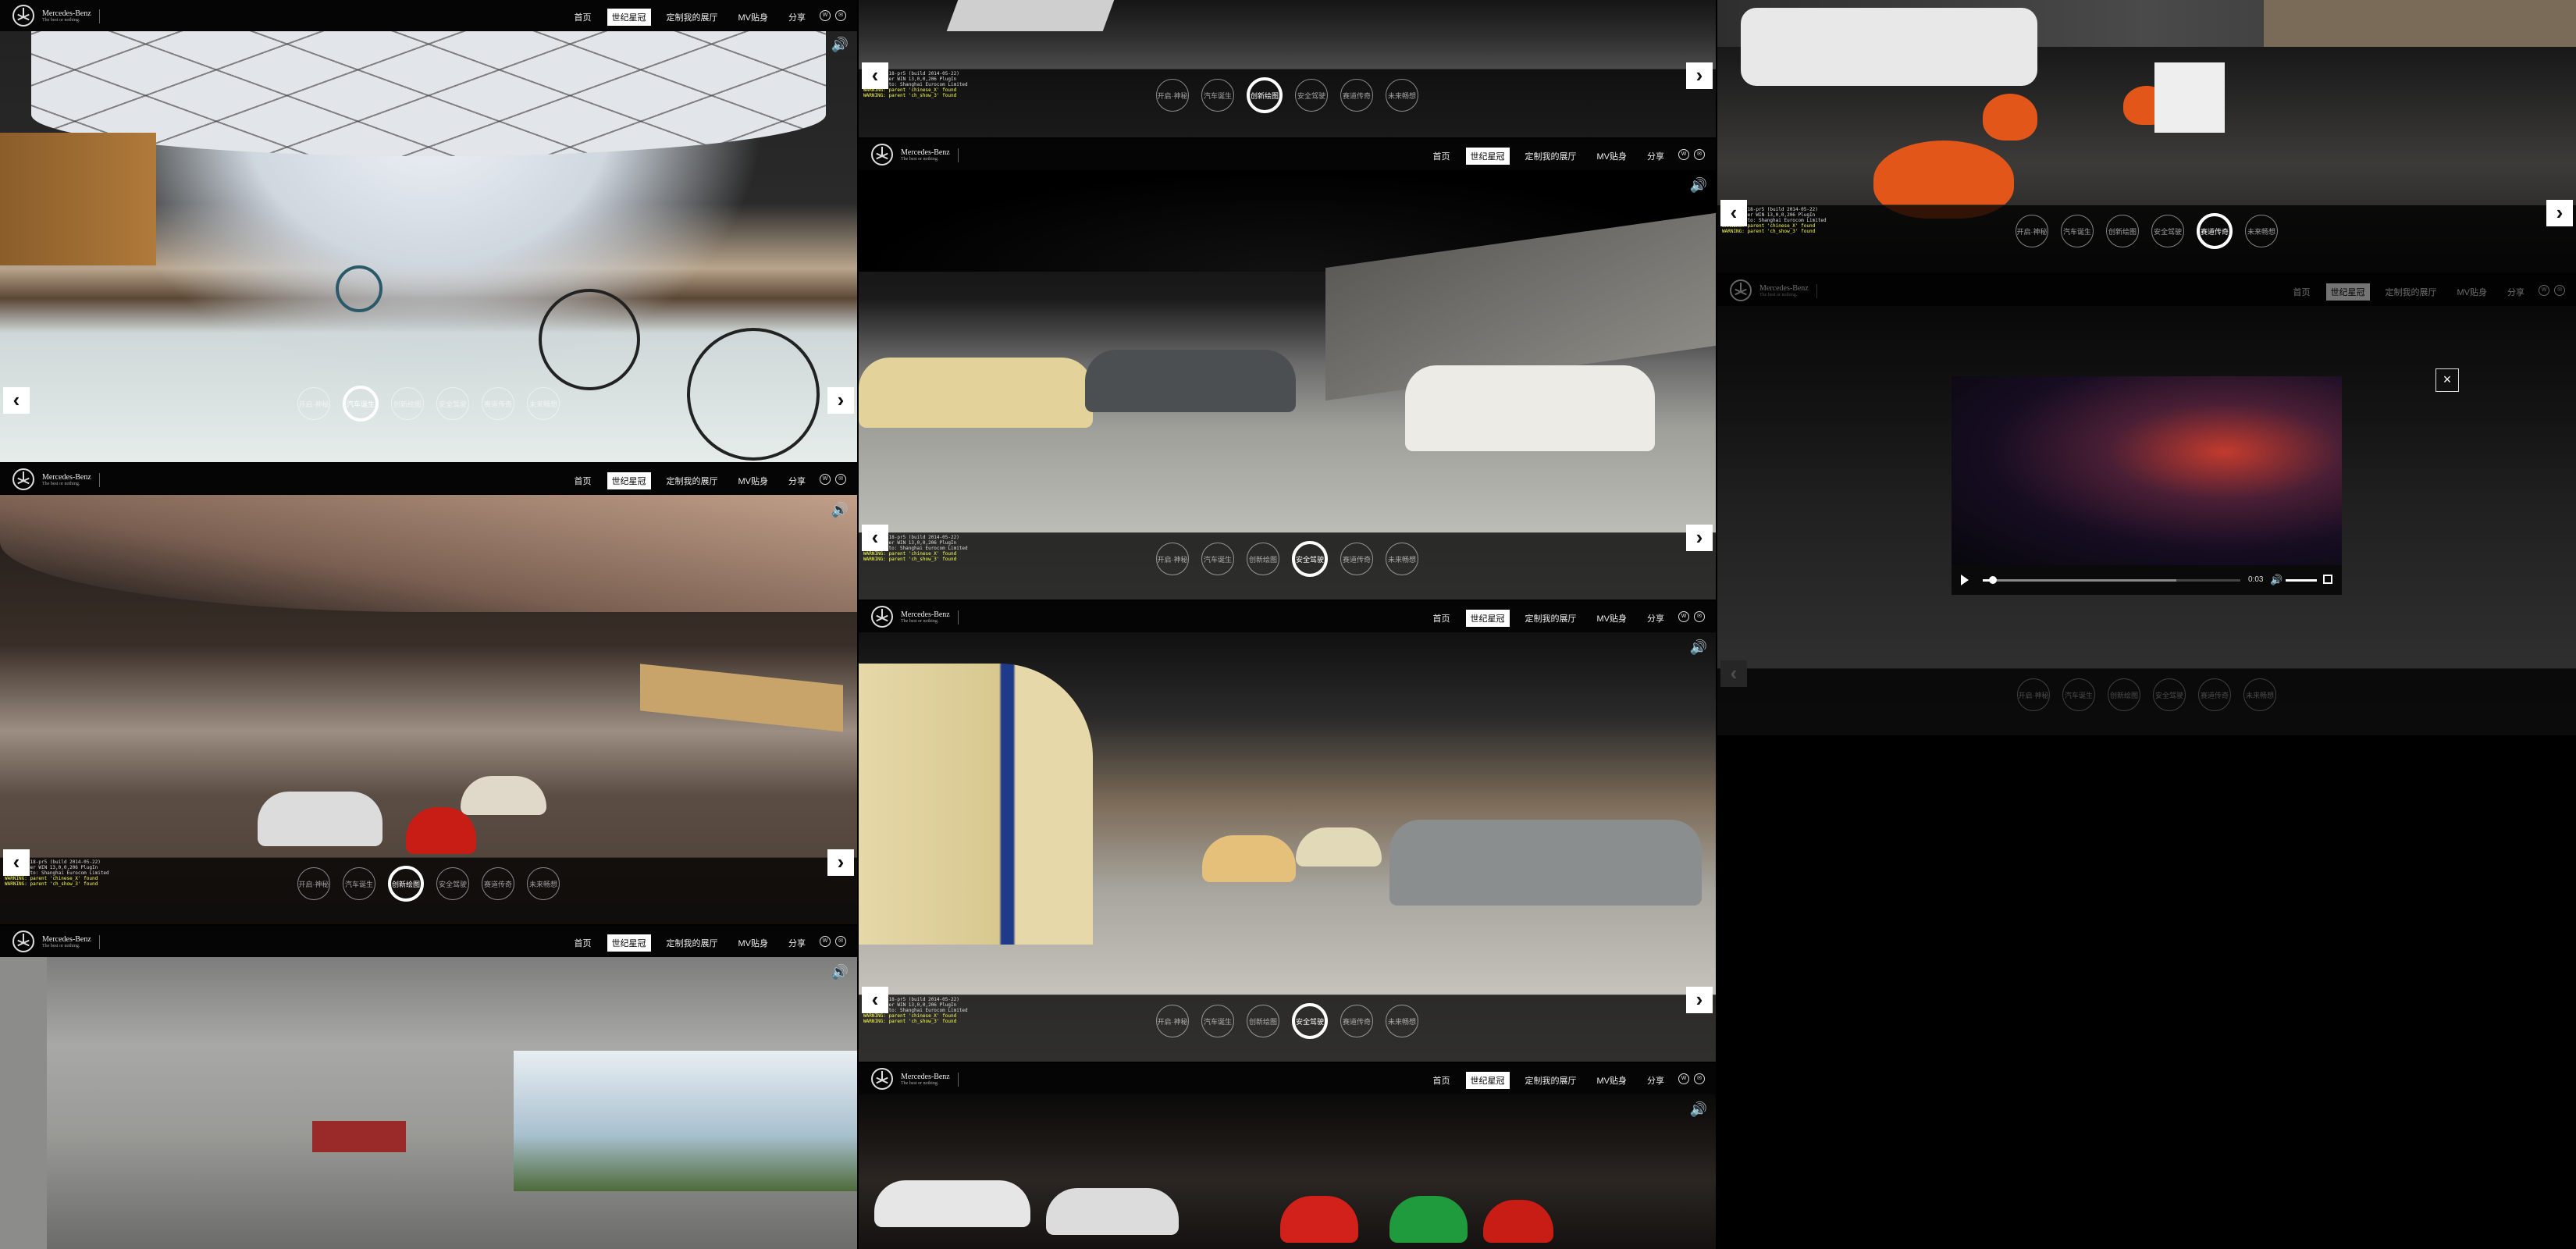 Image resolution: width=2576 pixels, height=1249 pixels. What do you see at coordinates (2327, 579) in the screenshot?
I see `fullscreen-icon` at bounding box center [2327, 579].